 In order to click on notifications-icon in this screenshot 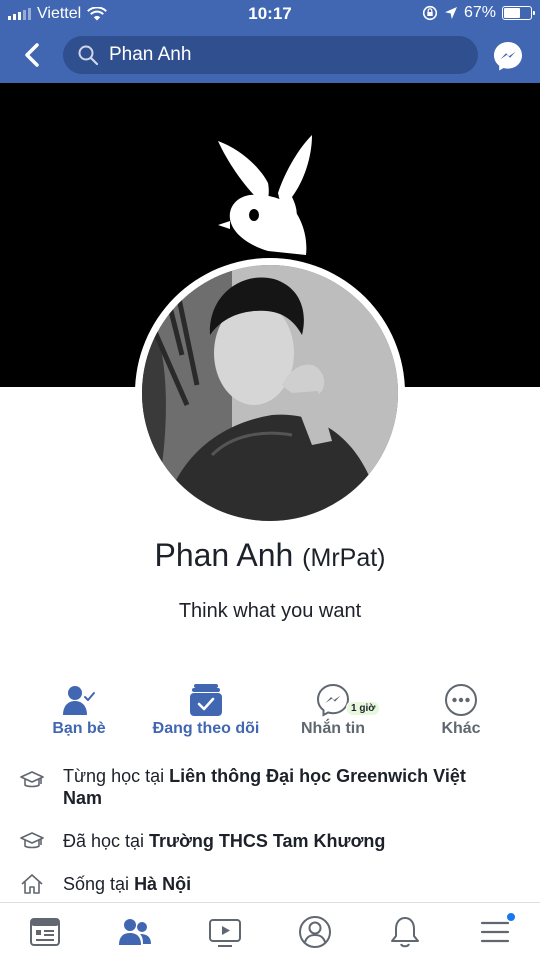, I will do `click(405, 932)`.